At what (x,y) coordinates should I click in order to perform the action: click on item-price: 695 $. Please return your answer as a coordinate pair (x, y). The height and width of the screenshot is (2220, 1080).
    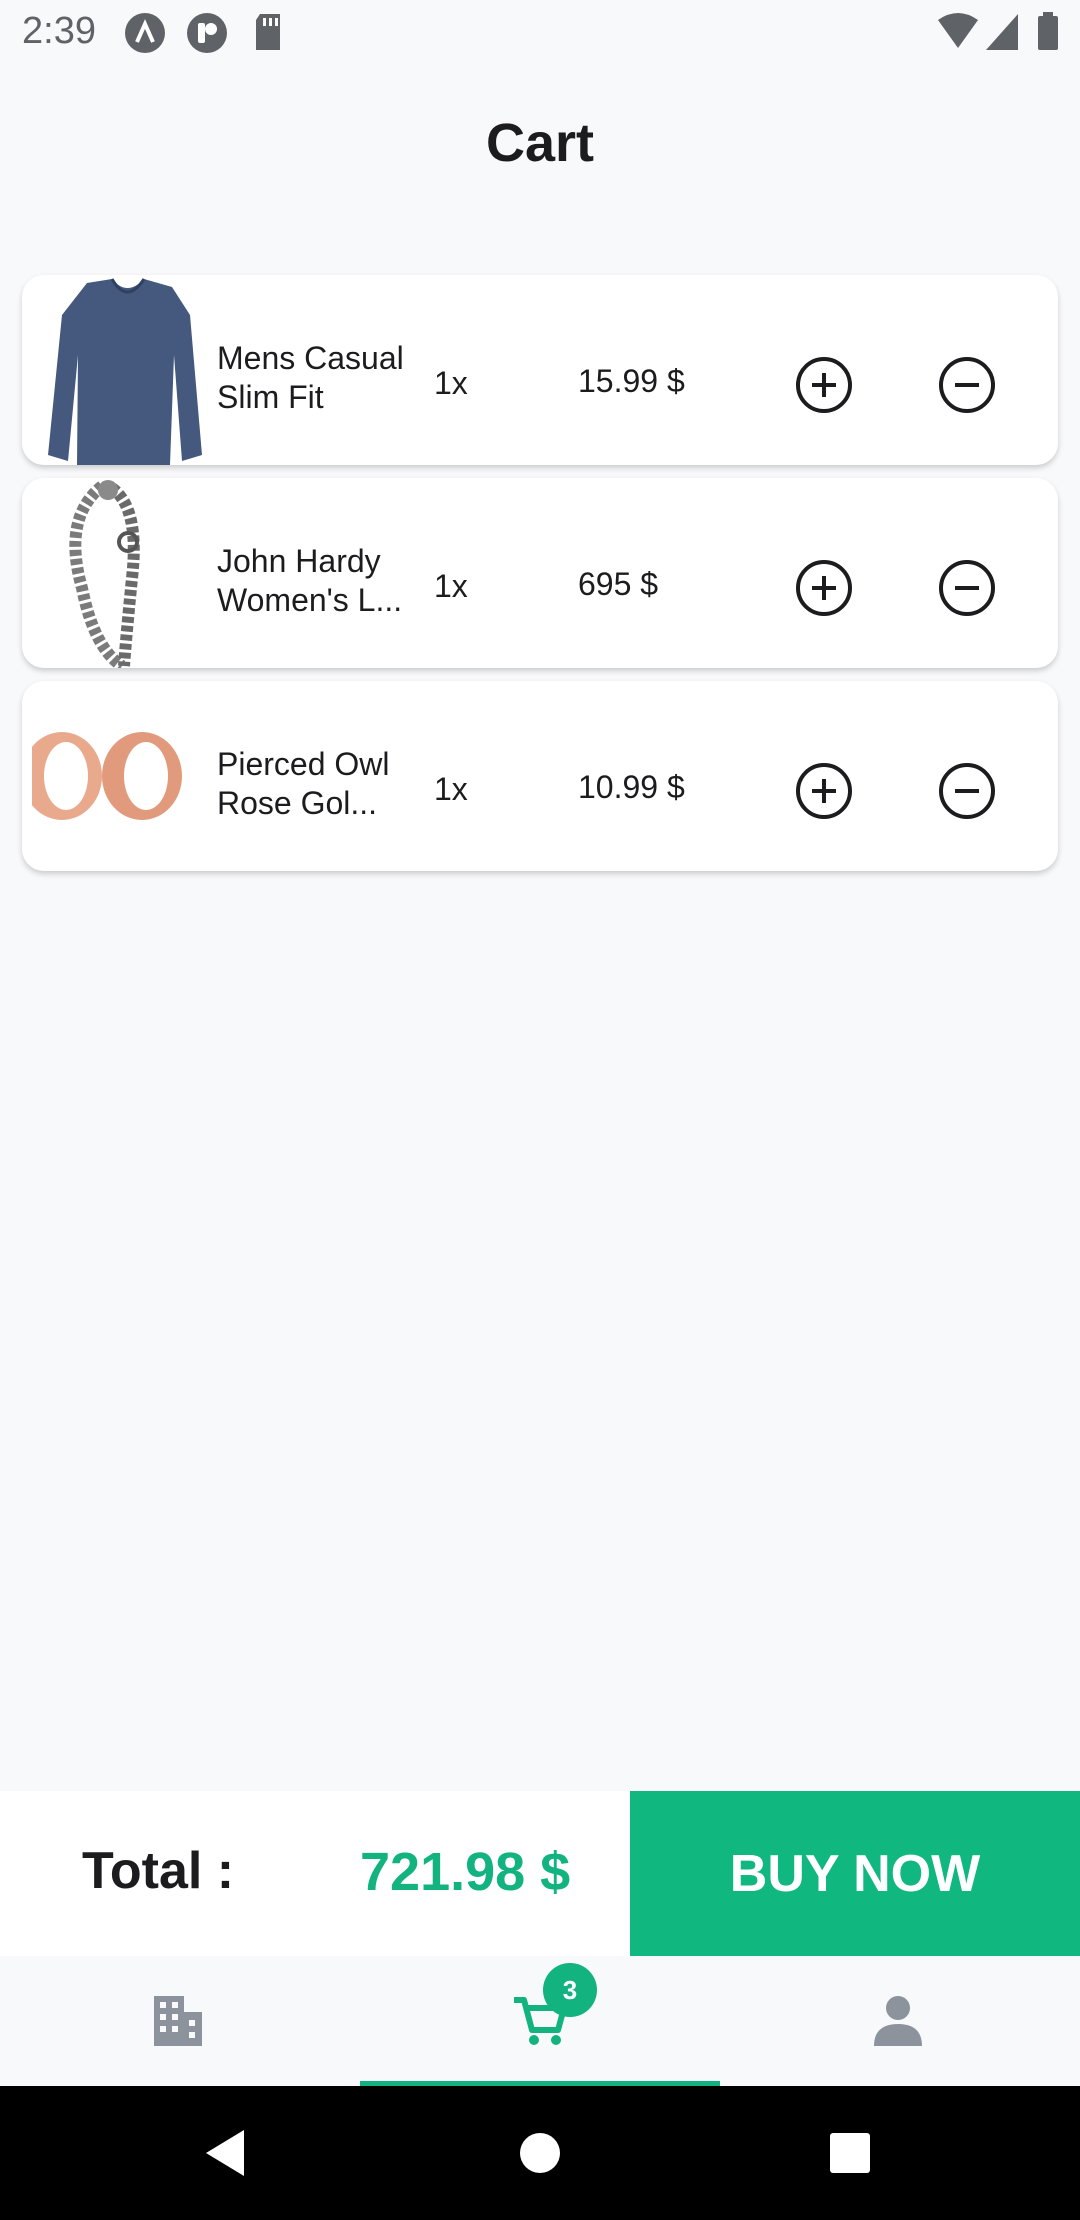
    Looking at the image, I should click on (618, 584).